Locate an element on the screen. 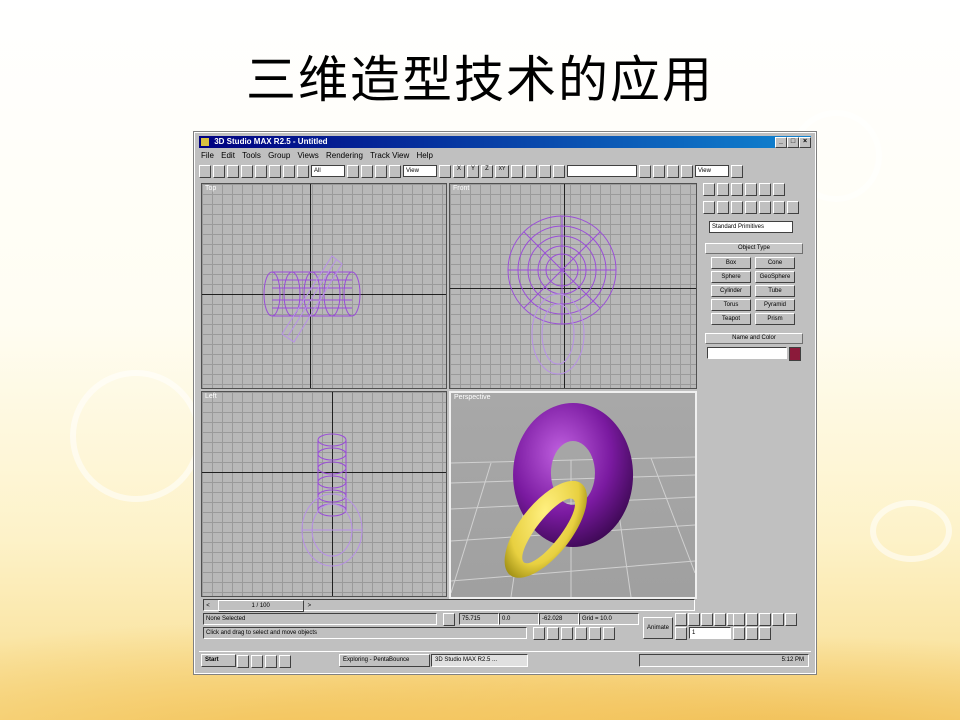 The image size is (960, 720). geometry-icon is located at coordinates (709, 207).